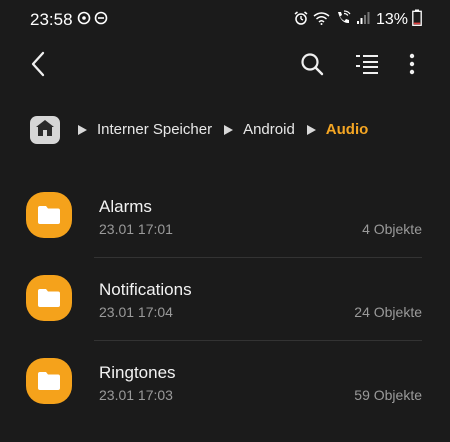 This screenshot has height=442, width=450. I want to click on home-button, so click(45, 130).